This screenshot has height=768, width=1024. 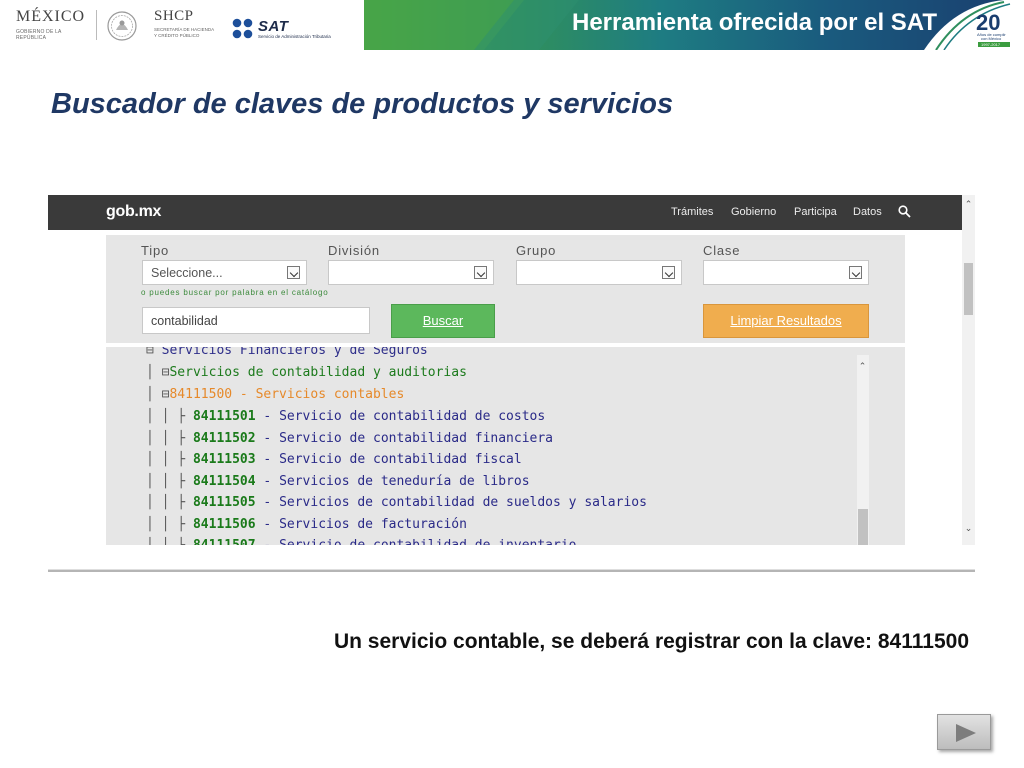 What do you see at coordinates (599, 272) in the screenshot?
I see `grupo-select` at bounding box center [599, 272].